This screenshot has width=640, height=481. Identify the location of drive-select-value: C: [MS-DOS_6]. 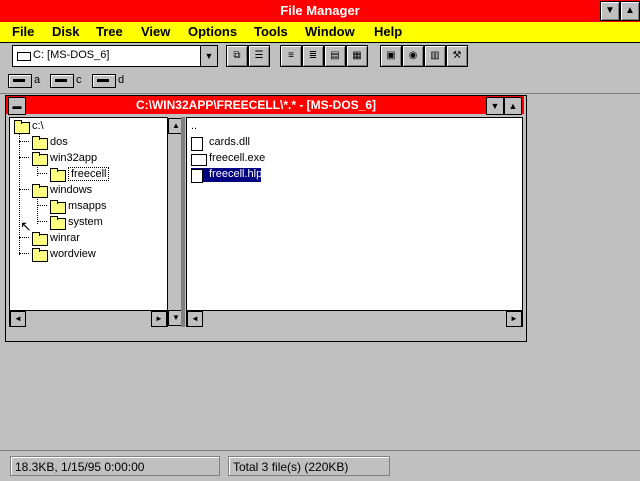
(71, 55).